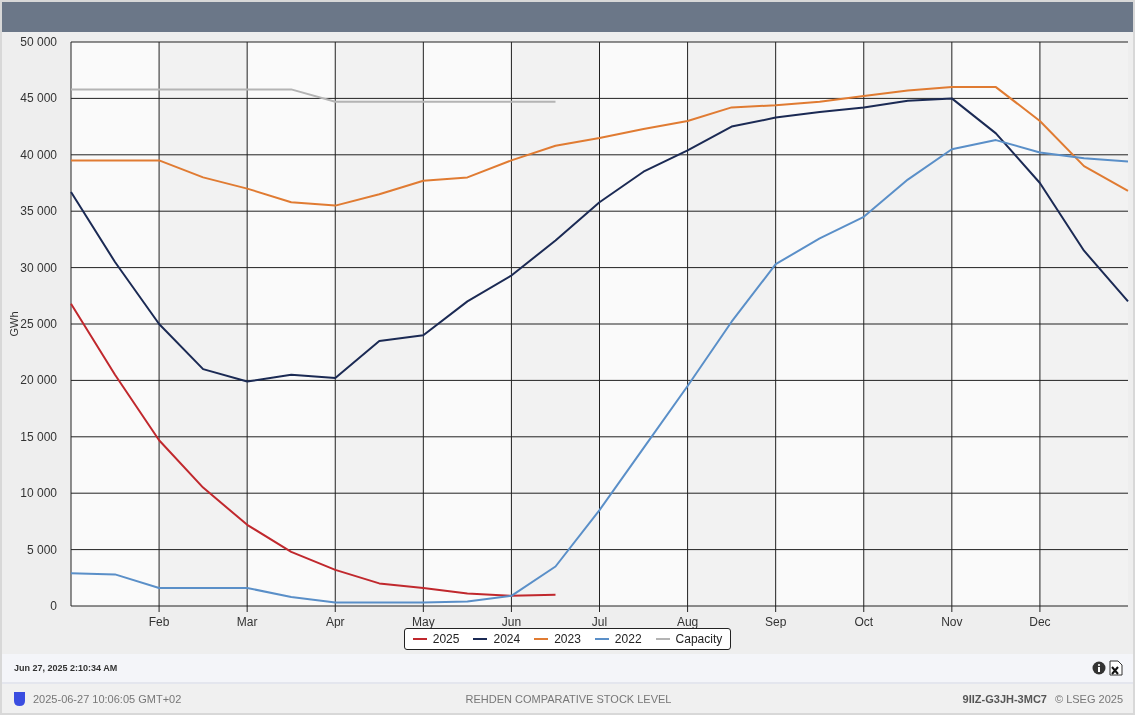 The height and width of the screenshot is (715, 1135). I want to click on legend-label: 2025, so click(446, 639).